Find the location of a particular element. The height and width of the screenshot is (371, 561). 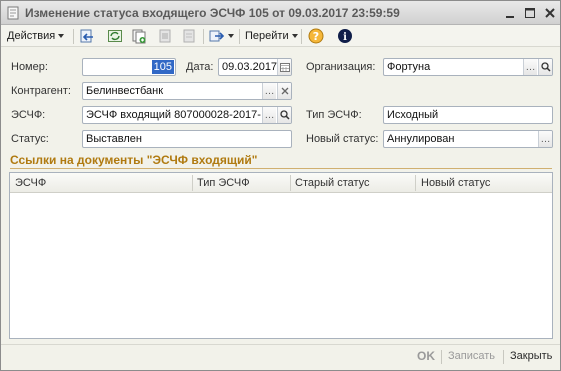

counterparty-value: Белинвестбанк is located at coordinates (125, 91).